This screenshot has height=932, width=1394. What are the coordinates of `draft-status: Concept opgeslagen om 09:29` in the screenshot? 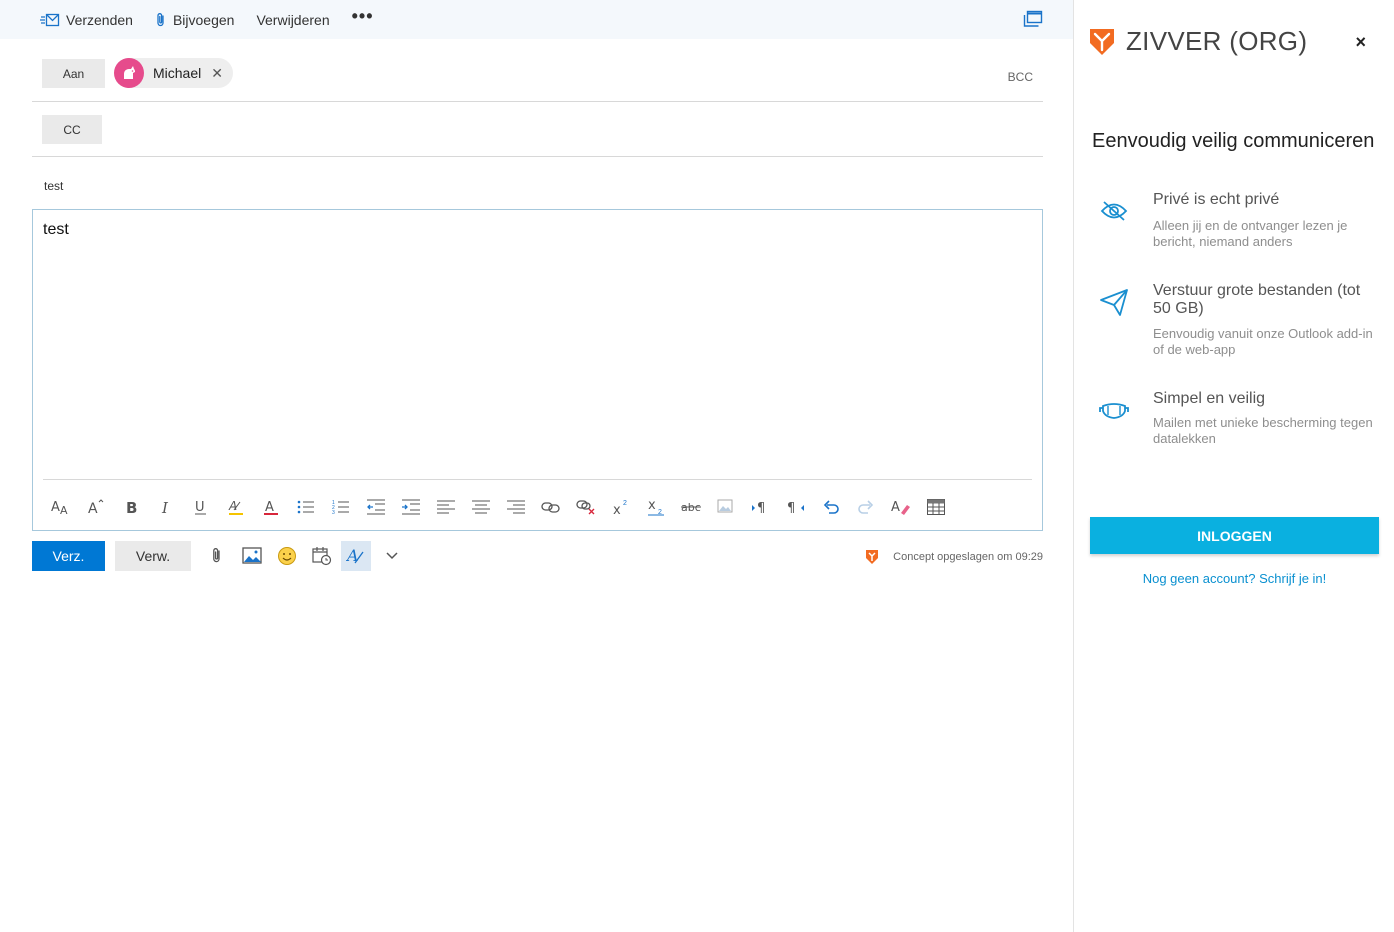 It's located at (954, 557).